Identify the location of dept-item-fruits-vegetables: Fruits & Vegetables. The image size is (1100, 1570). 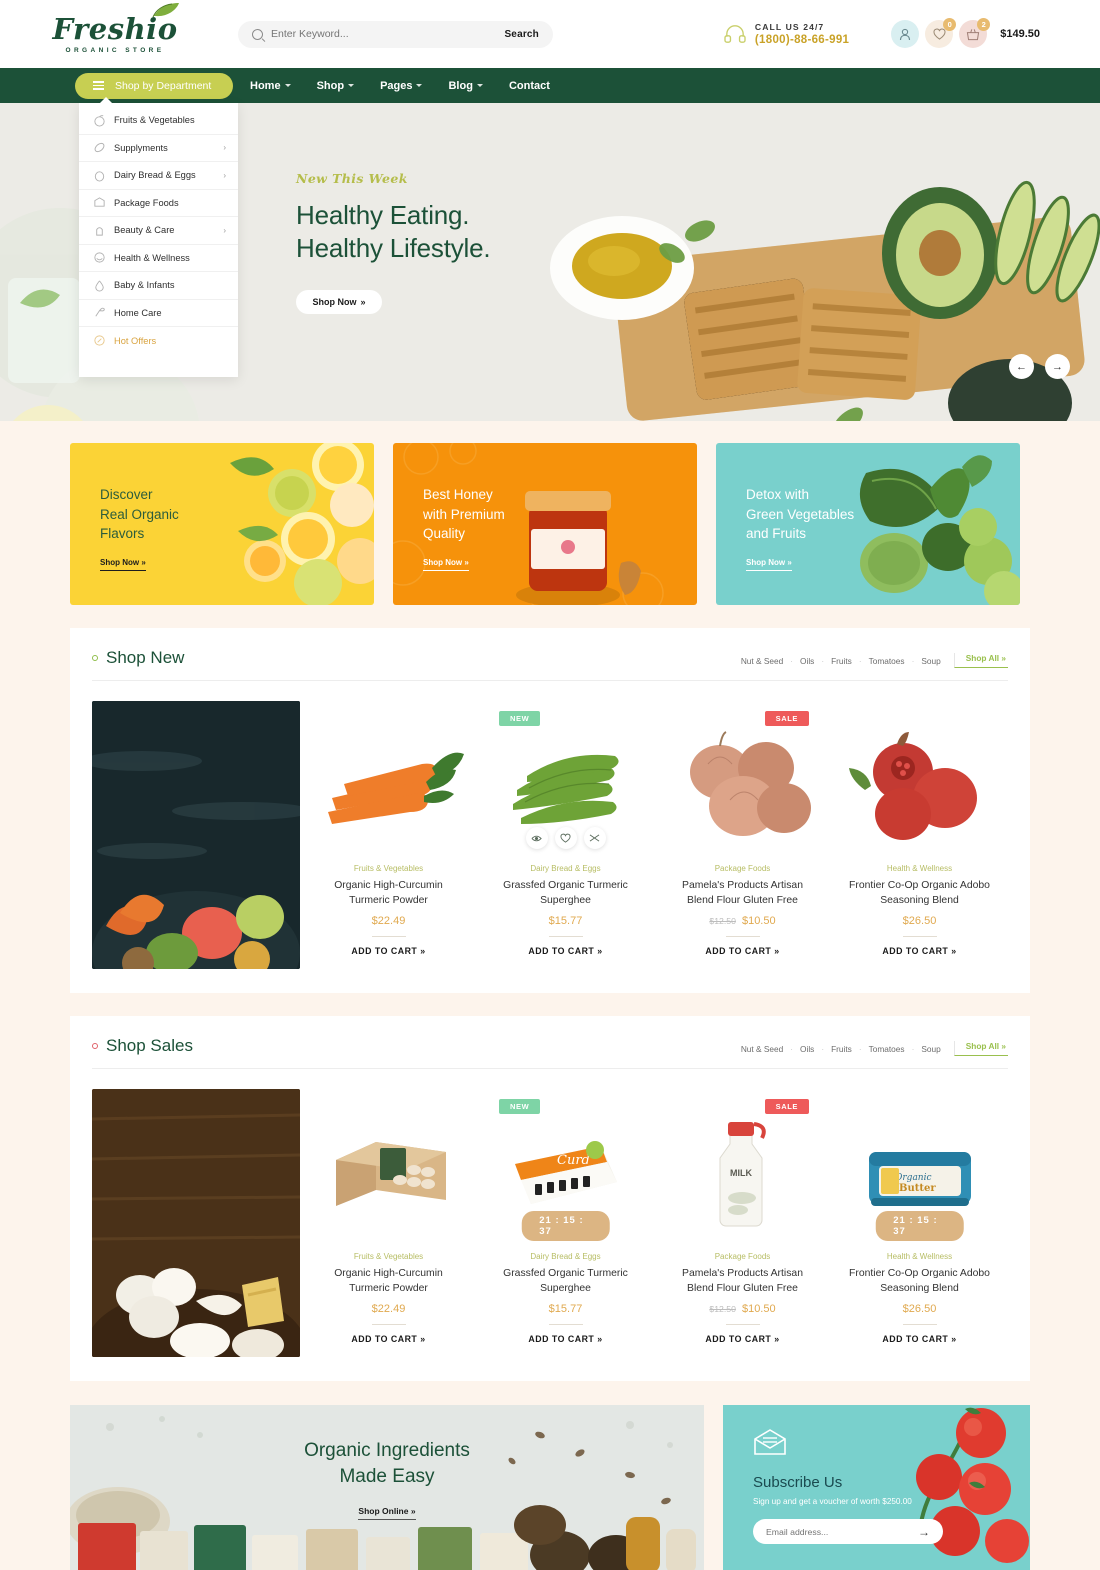
(158, 121).